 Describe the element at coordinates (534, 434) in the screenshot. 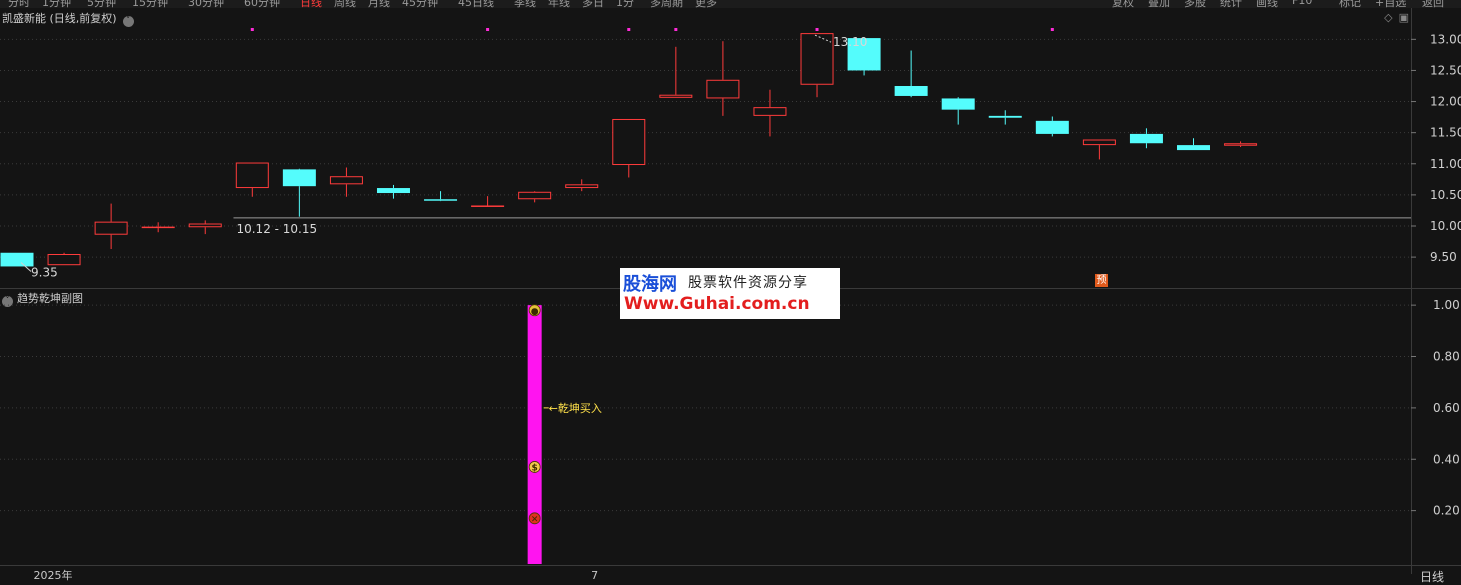

I see `signal-bar` at that location.